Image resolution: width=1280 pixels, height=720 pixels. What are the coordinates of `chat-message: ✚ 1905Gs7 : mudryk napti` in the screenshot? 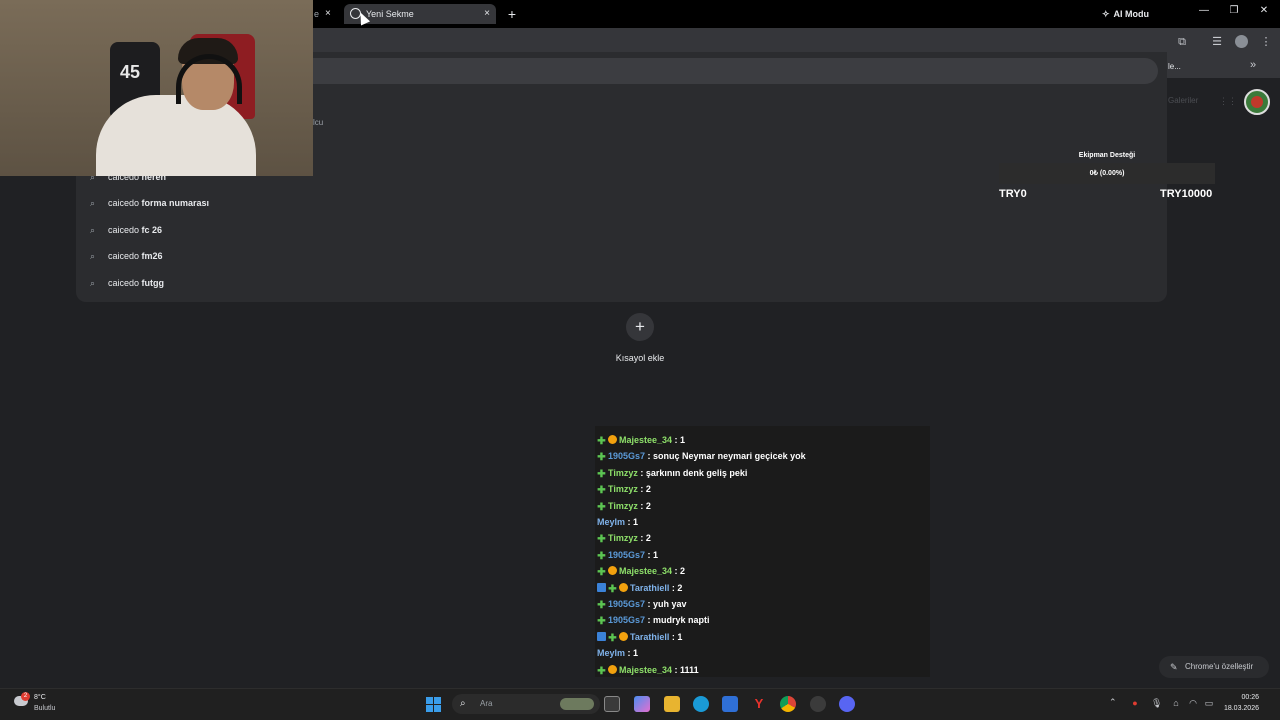 It's located at (653, 620).